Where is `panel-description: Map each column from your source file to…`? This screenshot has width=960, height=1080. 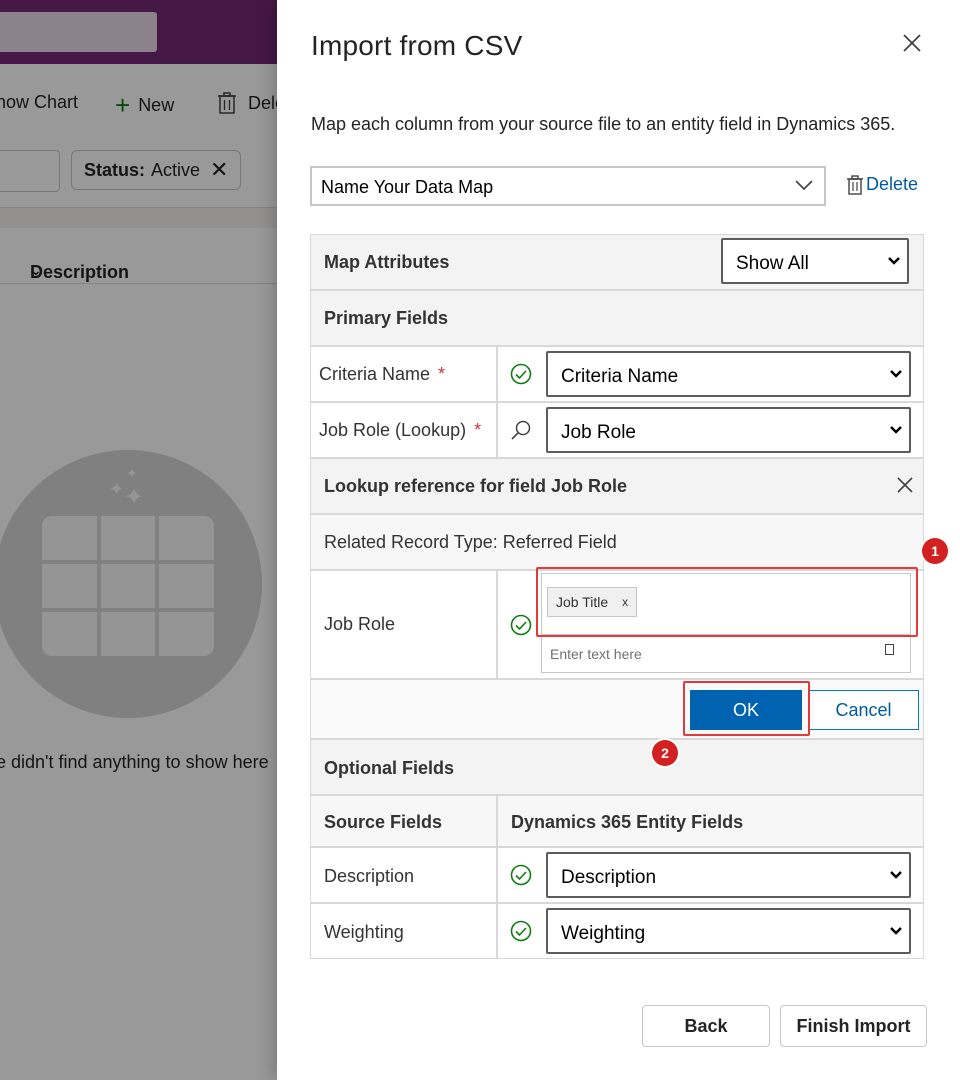
panel-description: Map each column from your source file to… is located at coordinates (603, 124).